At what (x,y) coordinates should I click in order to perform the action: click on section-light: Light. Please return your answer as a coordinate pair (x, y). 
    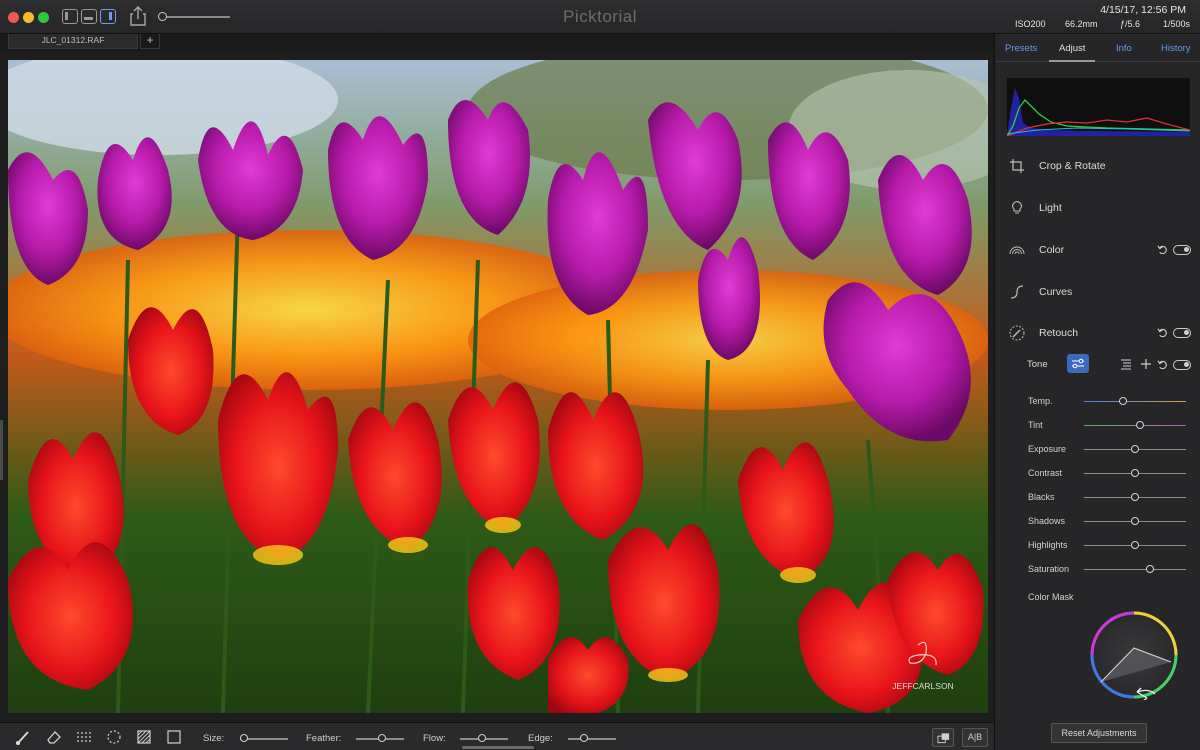
    Looking at the image, I should click on (1097, 208).